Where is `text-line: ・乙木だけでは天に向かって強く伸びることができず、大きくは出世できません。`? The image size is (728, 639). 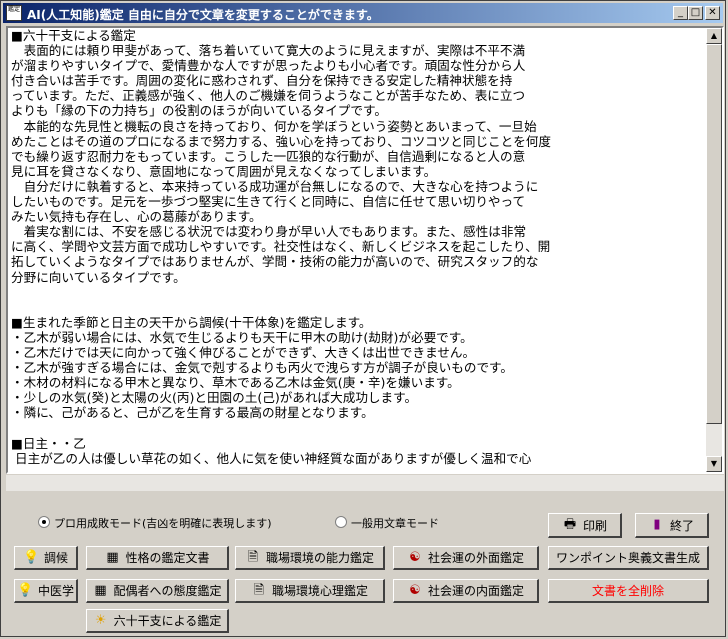 text-line: ・乙木だけでは天に向かって強く伸びることができず、大きくは出世できません。 is located at coordinates (243, 352).